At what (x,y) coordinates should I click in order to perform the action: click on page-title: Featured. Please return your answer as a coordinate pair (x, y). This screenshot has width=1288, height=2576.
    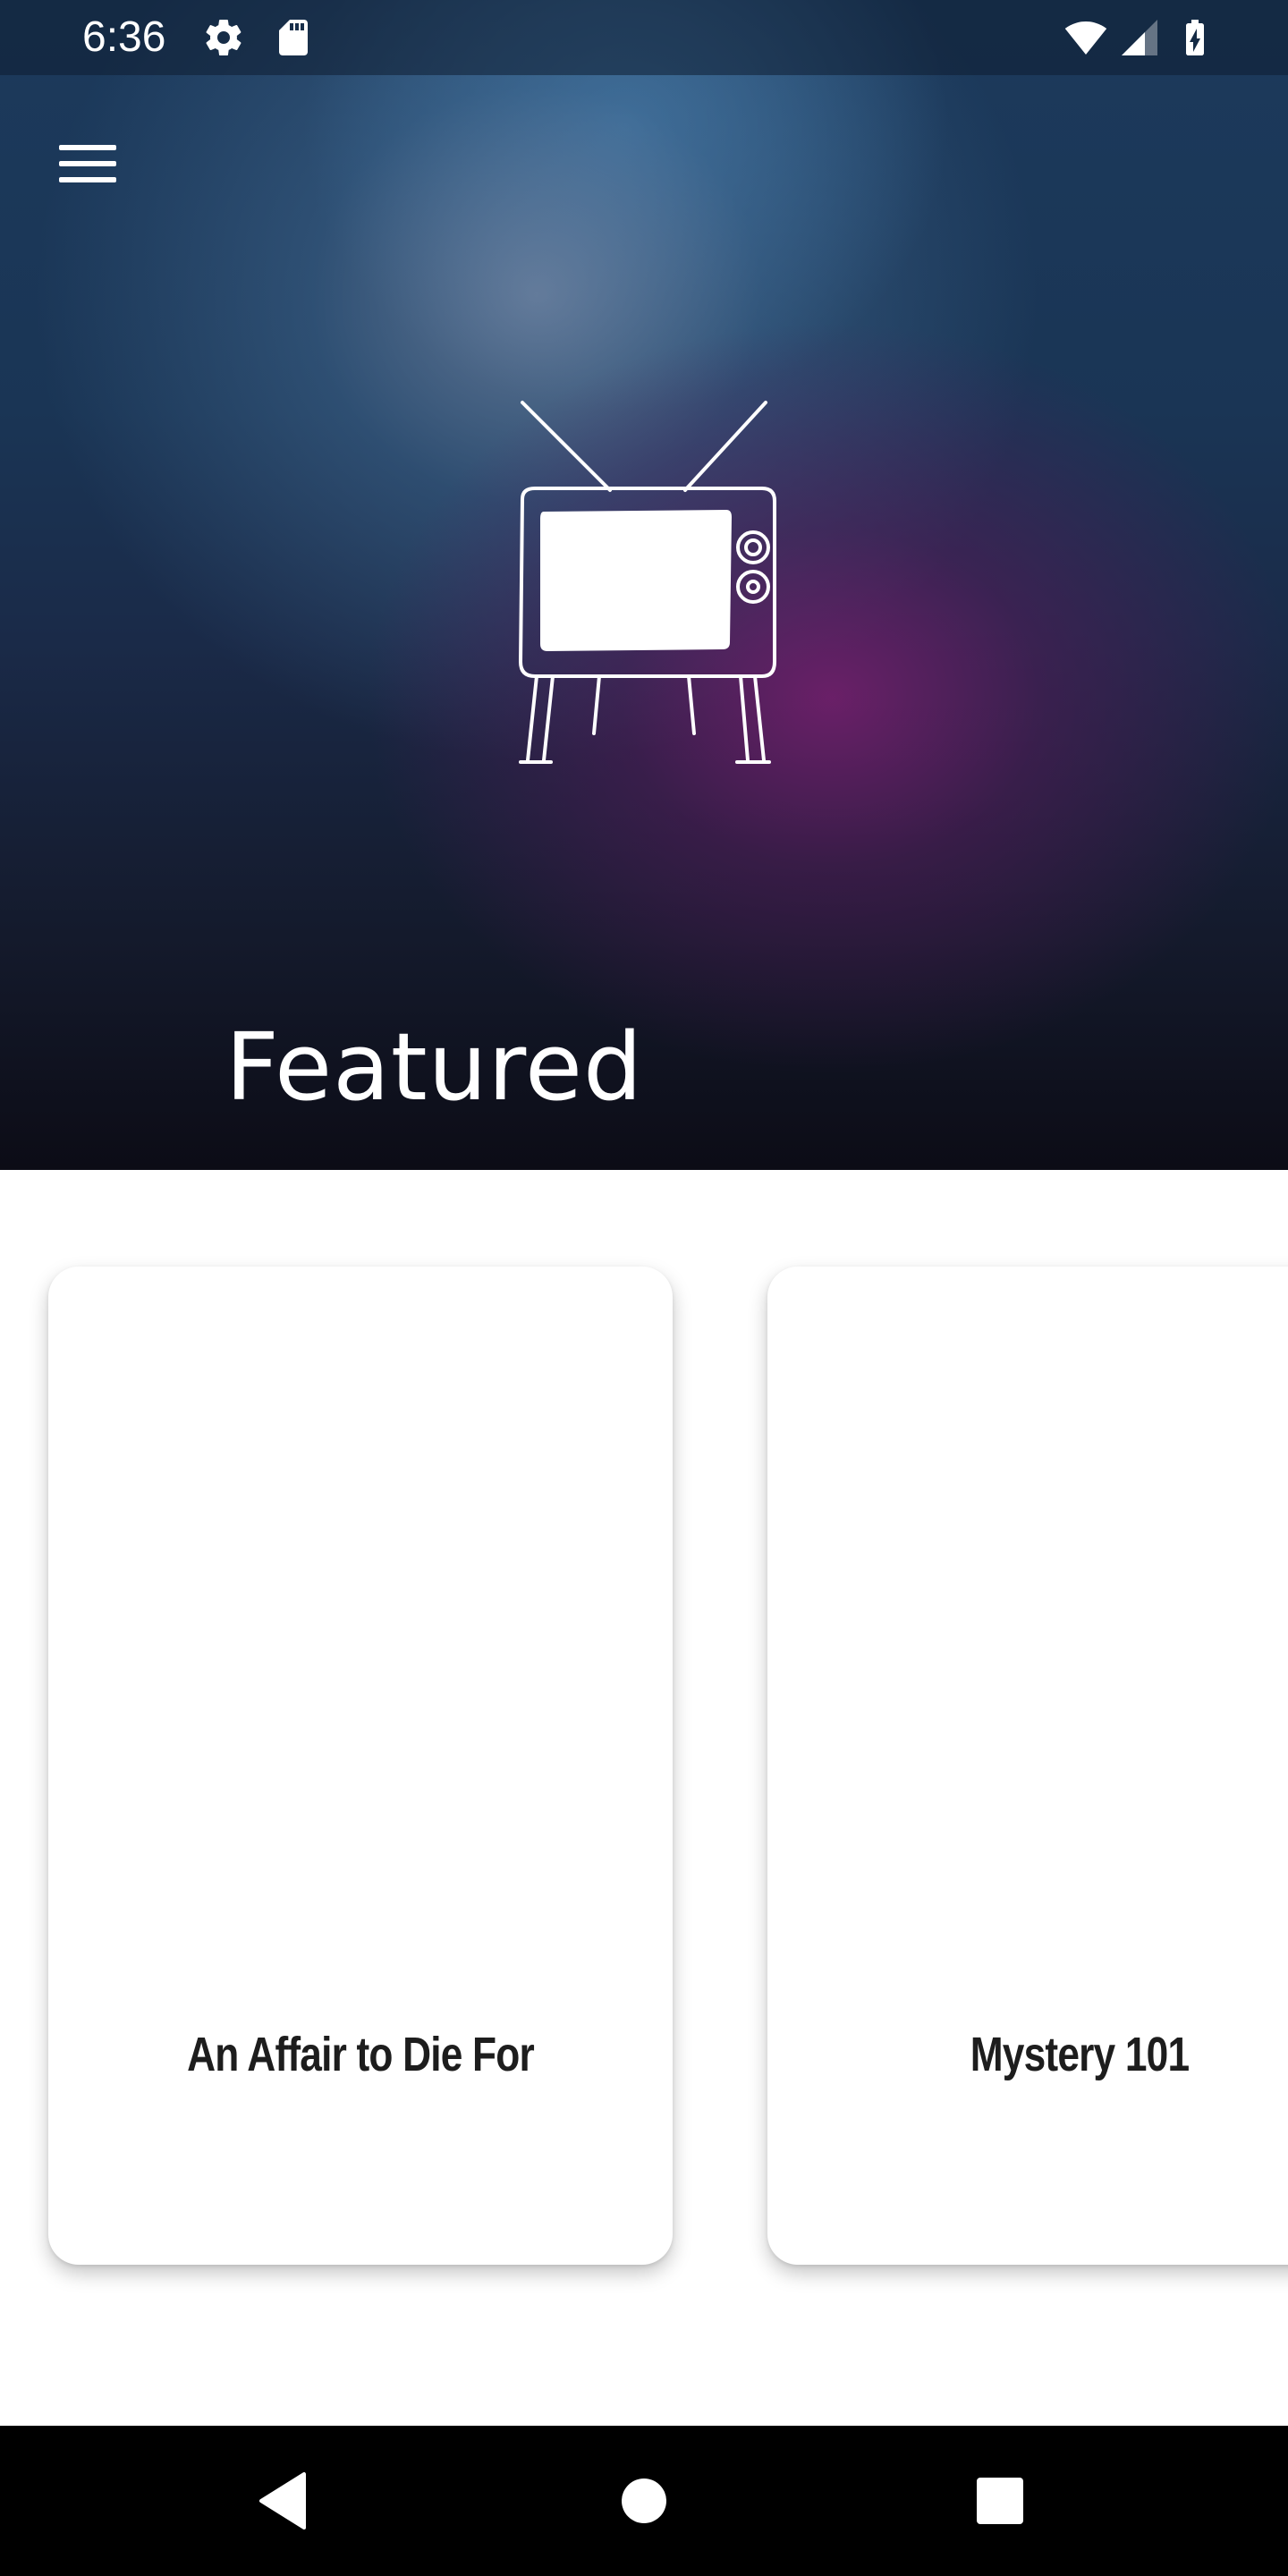
    Looking at the image, I should click on (434, 1067).